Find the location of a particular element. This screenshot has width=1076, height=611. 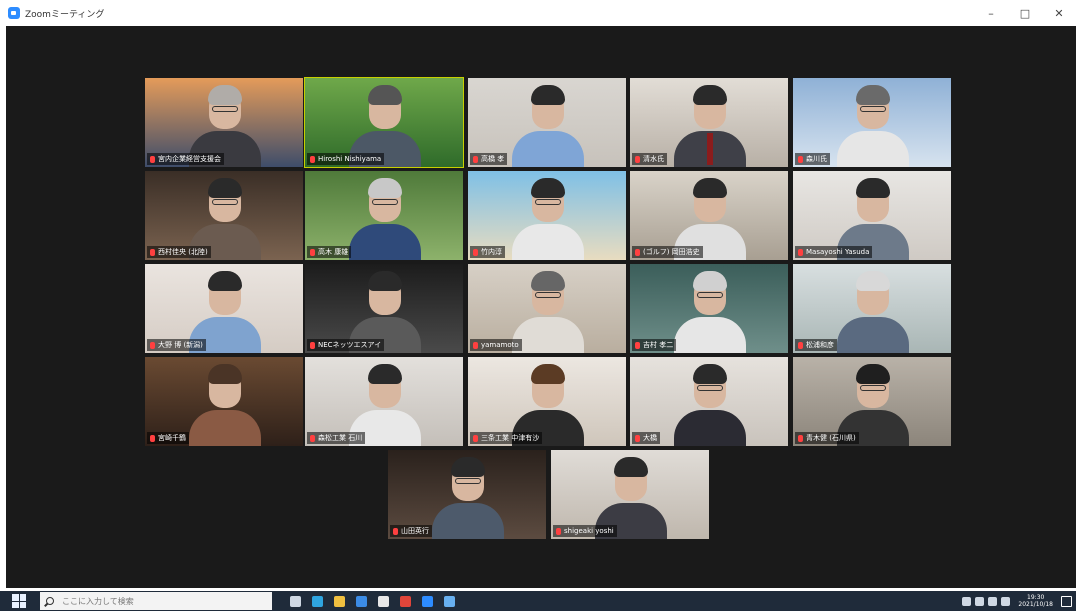

participant-tile: 大野 博 (新潟) is located at coordinates (224, 308).